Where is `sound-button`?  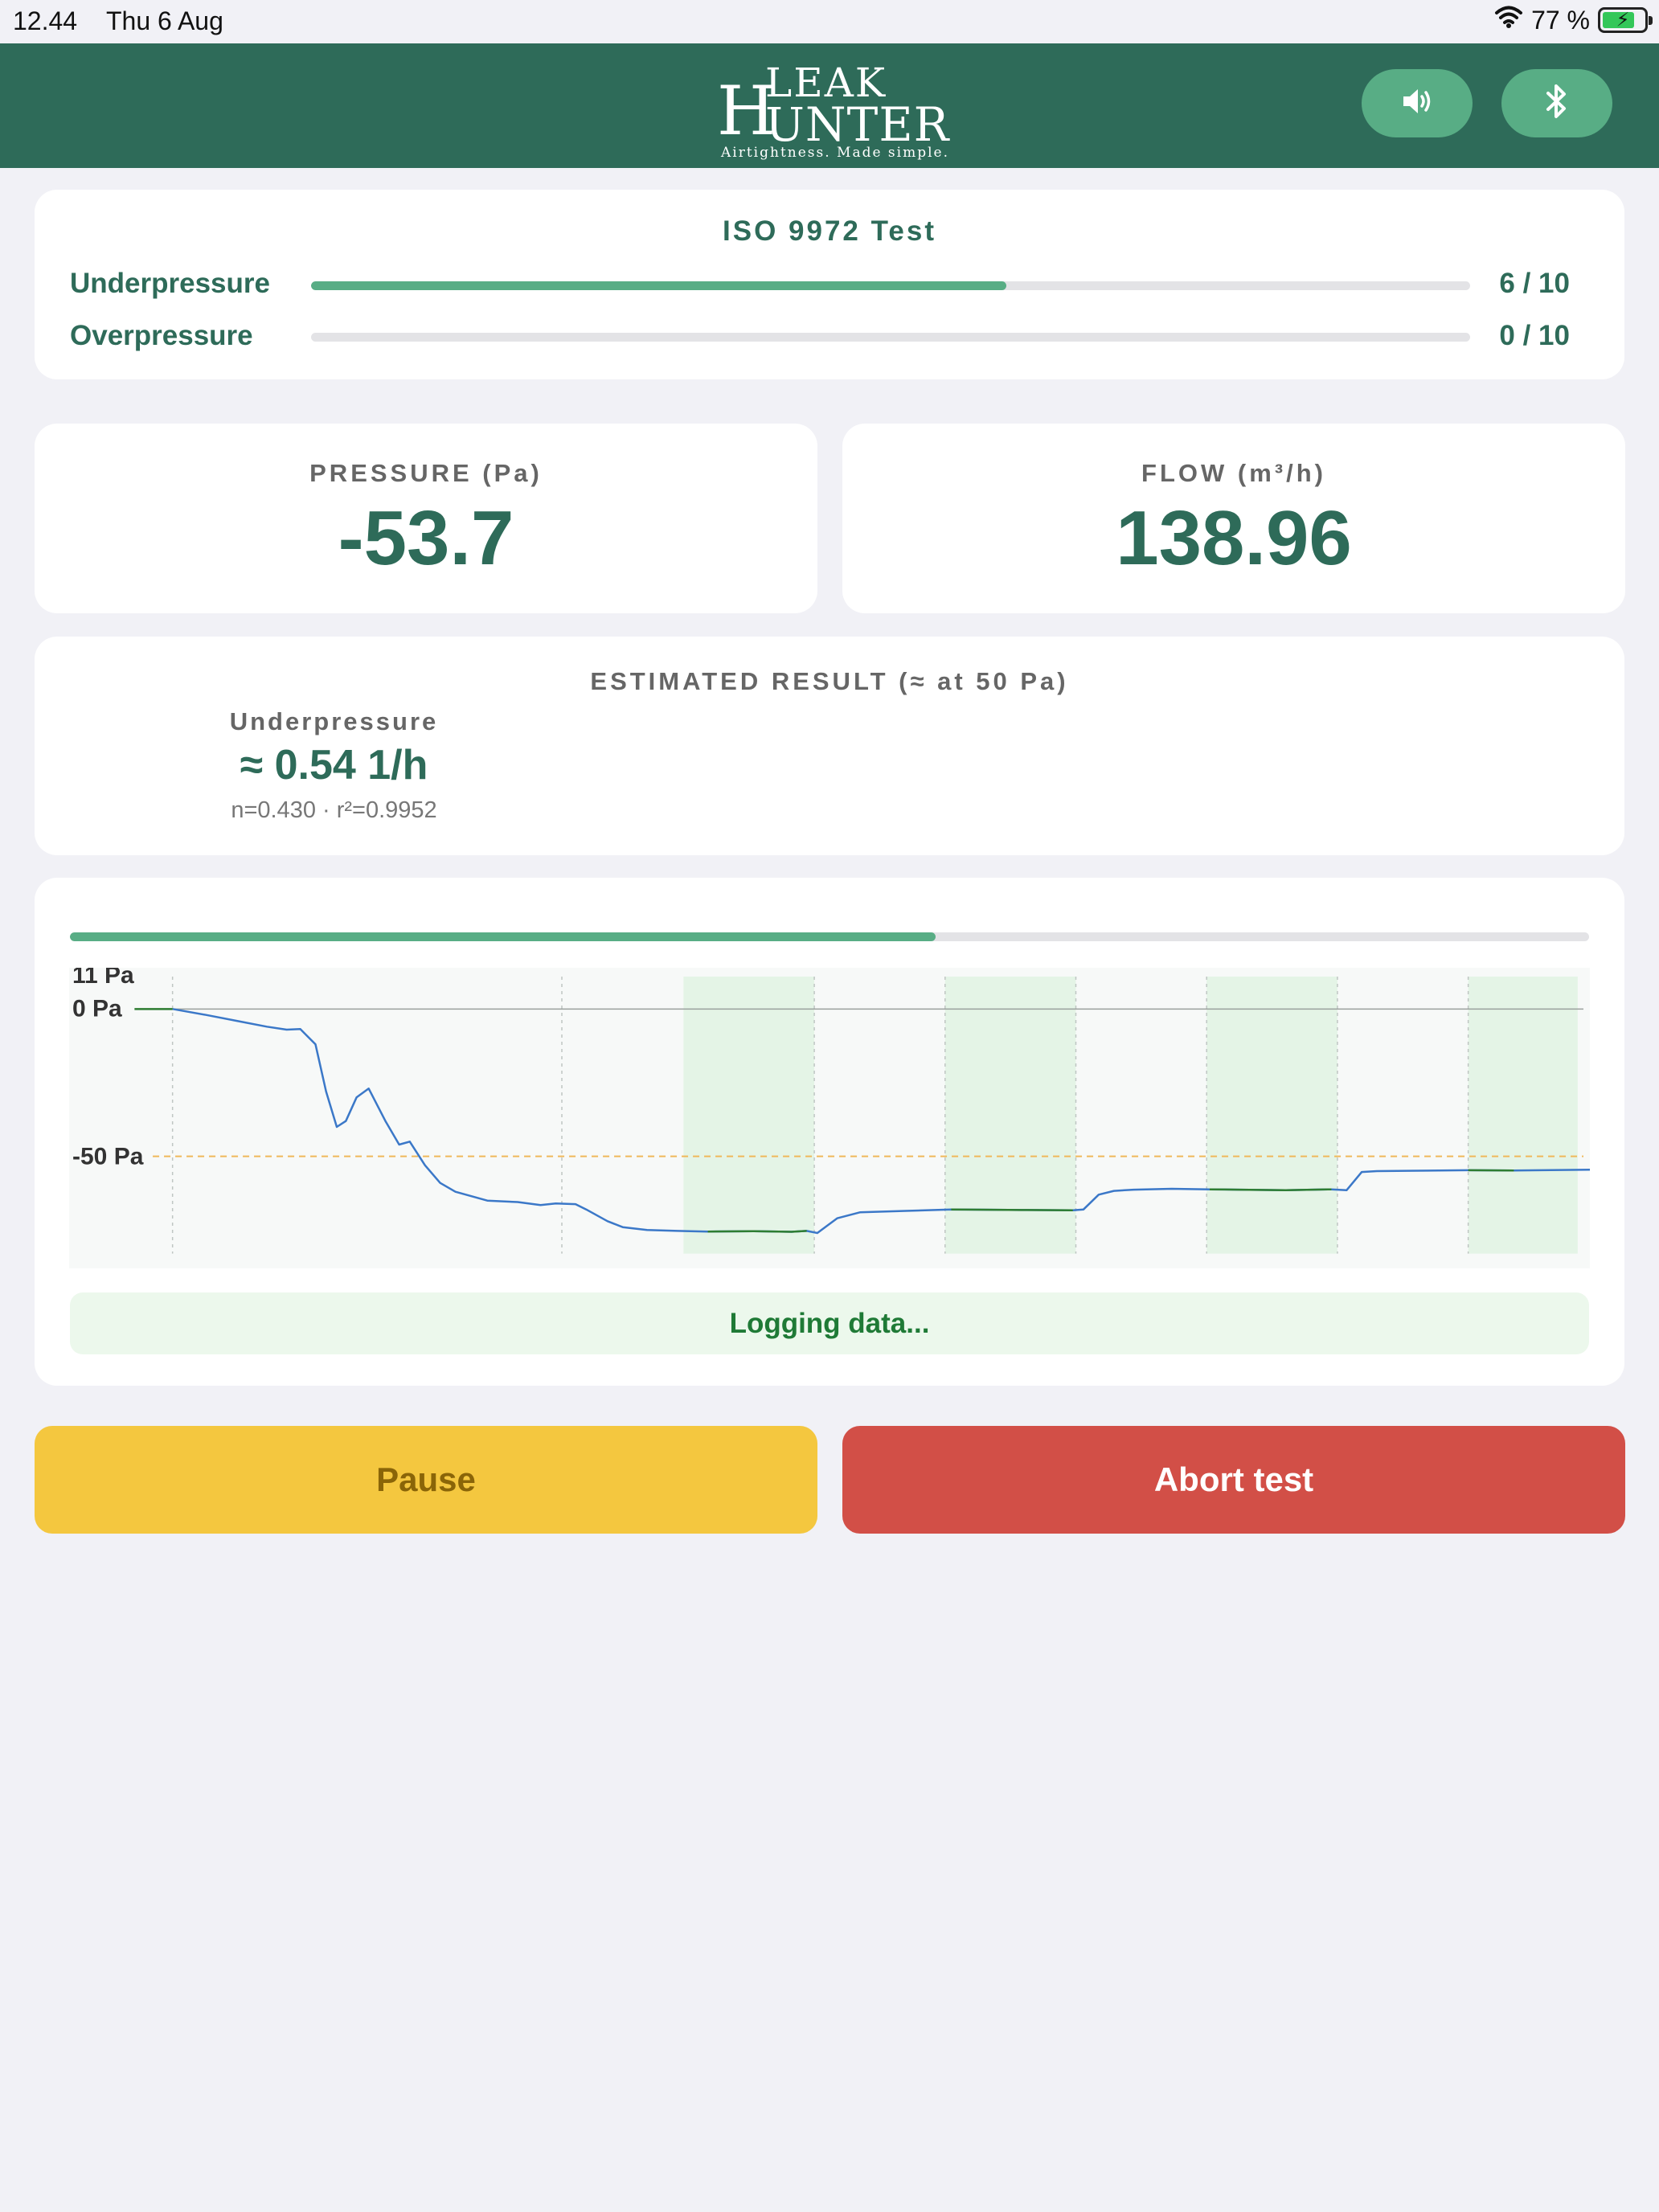
sound-button is located at coordinates (1417, 103).